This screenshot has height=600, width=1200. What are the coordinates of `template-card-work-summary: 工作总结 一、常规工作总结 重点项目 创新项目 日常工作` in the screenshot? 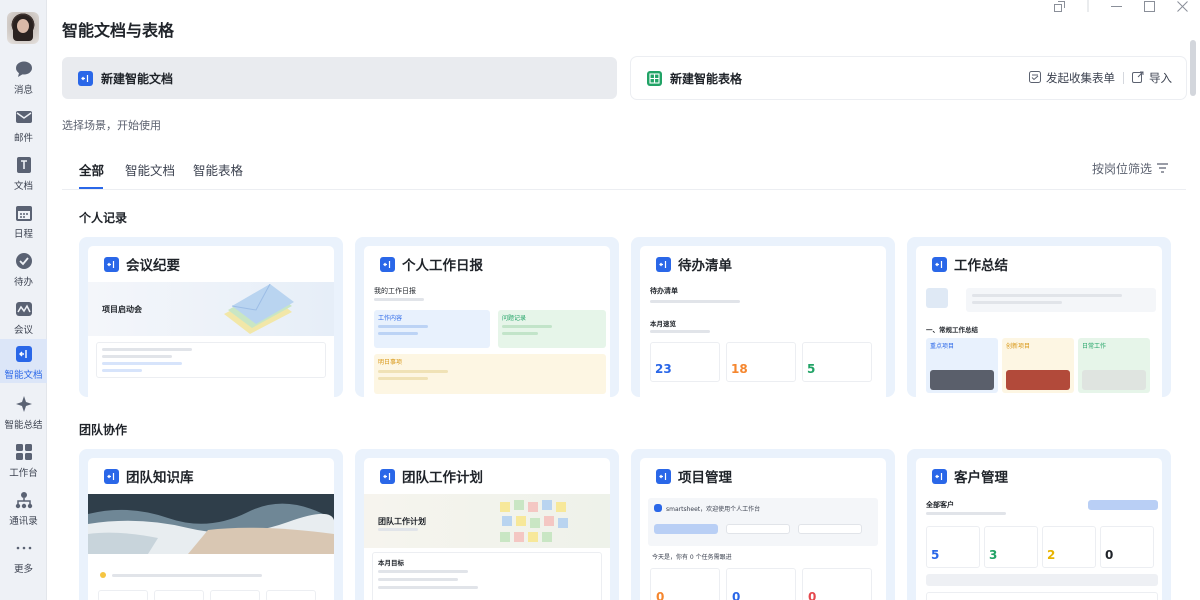 It's located at (1039, 317).